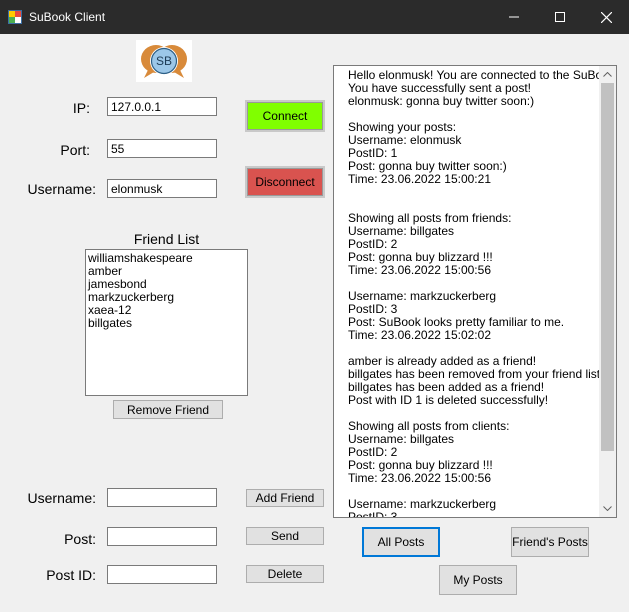  What do you see at coordinates (67, 17) in the screenshot?
I see `window-title: SuBook Client` at bounding box center [67, 17].